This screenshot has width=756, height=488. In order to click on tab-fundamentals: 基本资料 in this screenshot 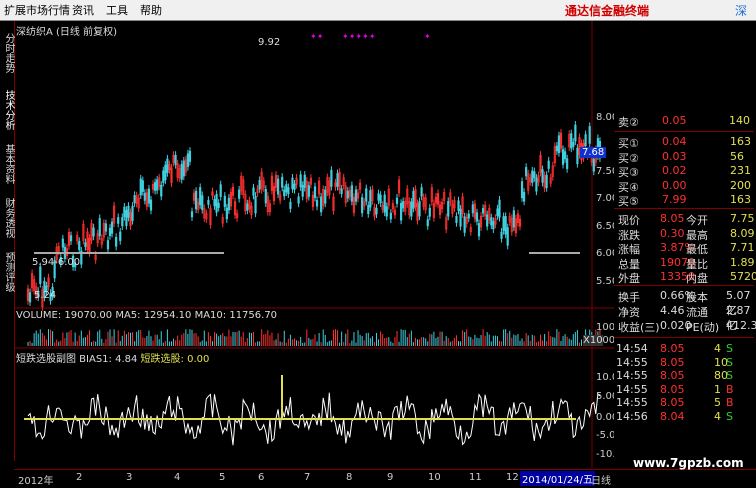, I will do `click(7, 164)`.